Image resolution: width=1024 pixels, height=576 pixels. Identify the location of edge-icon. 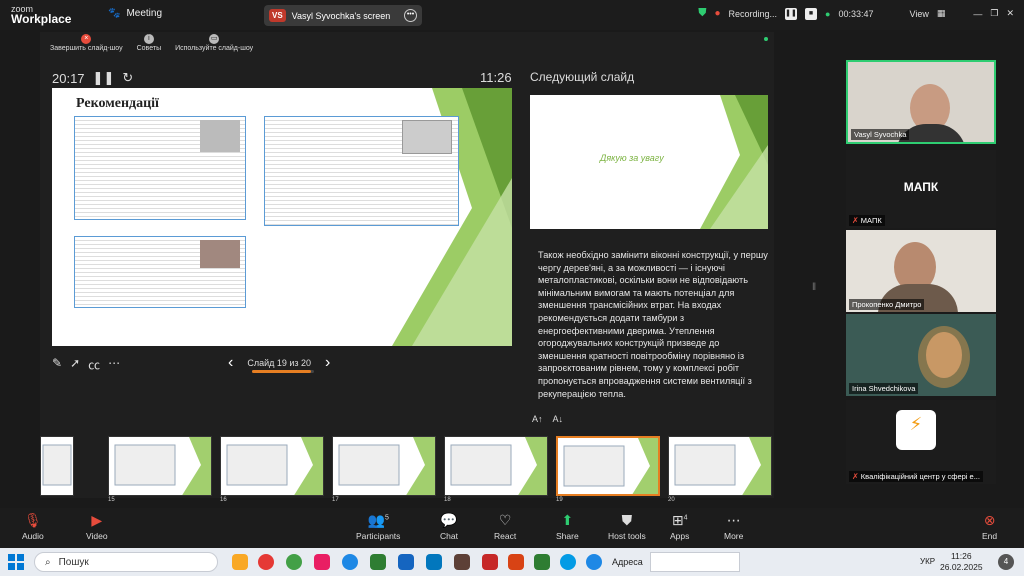
(350, 562).